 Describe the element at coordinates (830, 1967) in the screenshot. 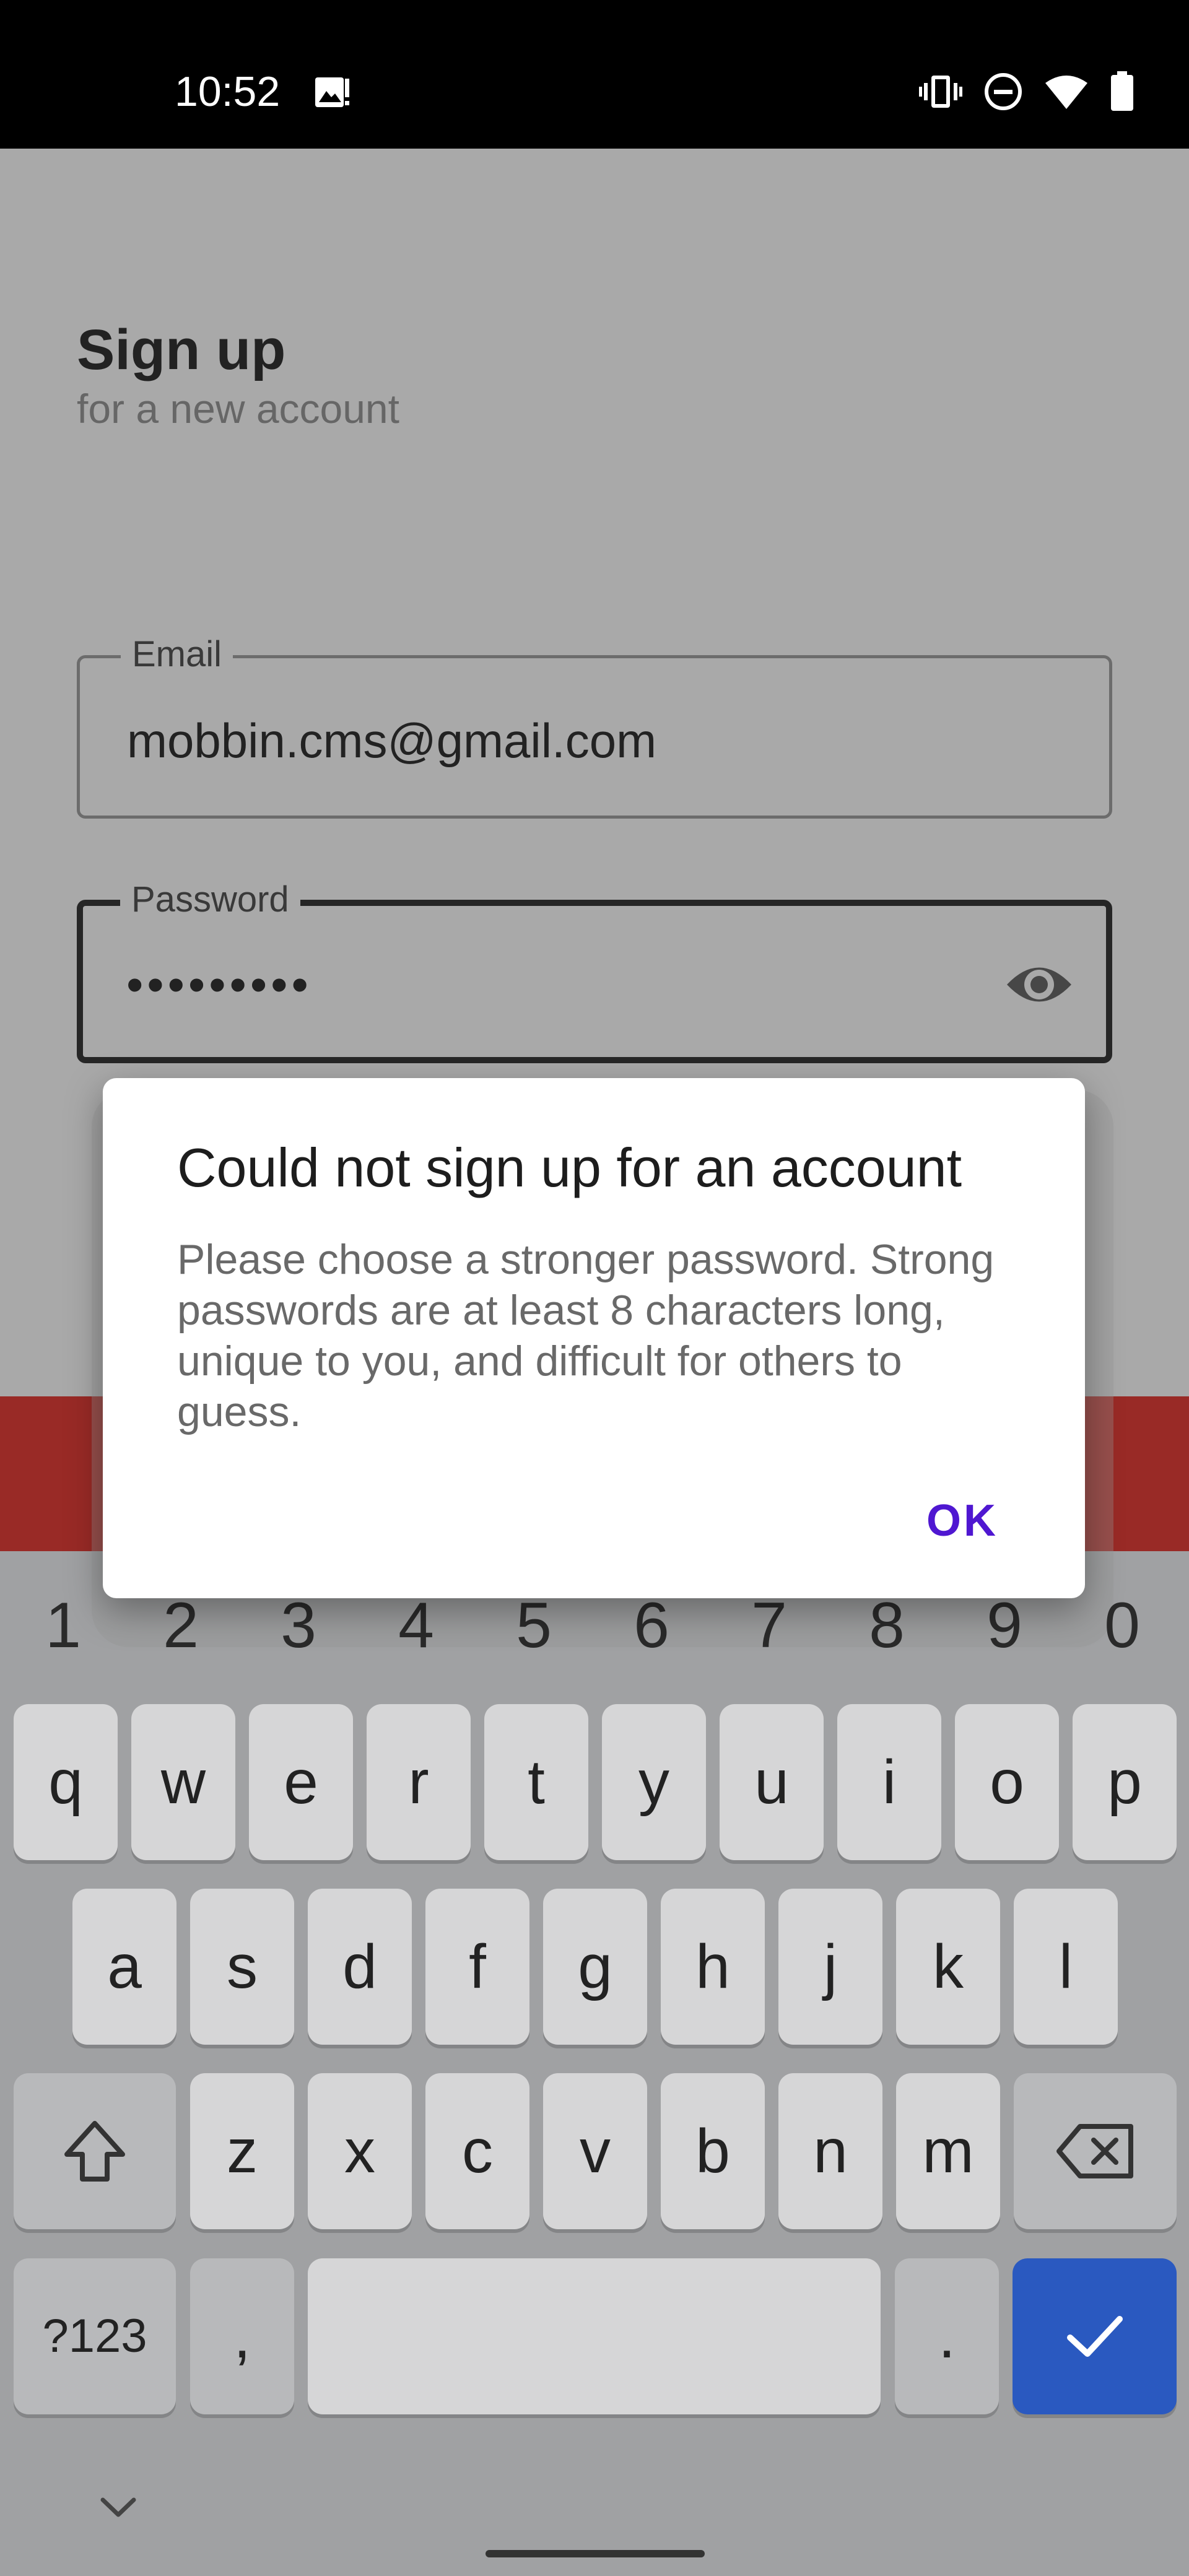

I see `key-j: j` at that location.